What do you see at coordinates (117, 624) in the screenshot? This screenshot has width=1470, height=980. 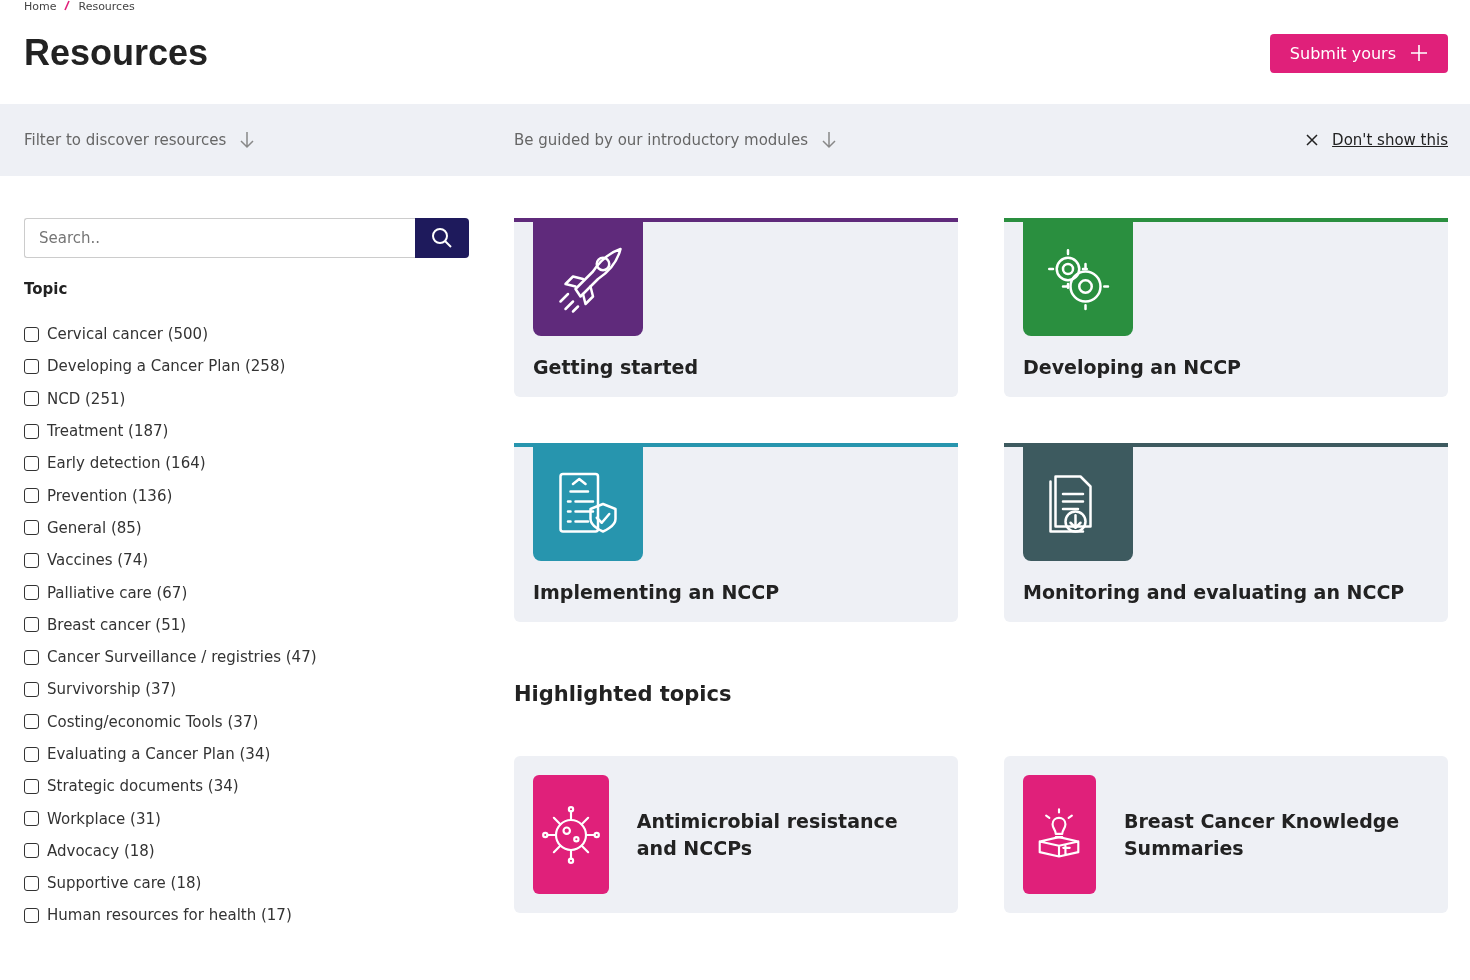 I see `topic-label: Breast cancer (51)` at bounding box center [117, 624].